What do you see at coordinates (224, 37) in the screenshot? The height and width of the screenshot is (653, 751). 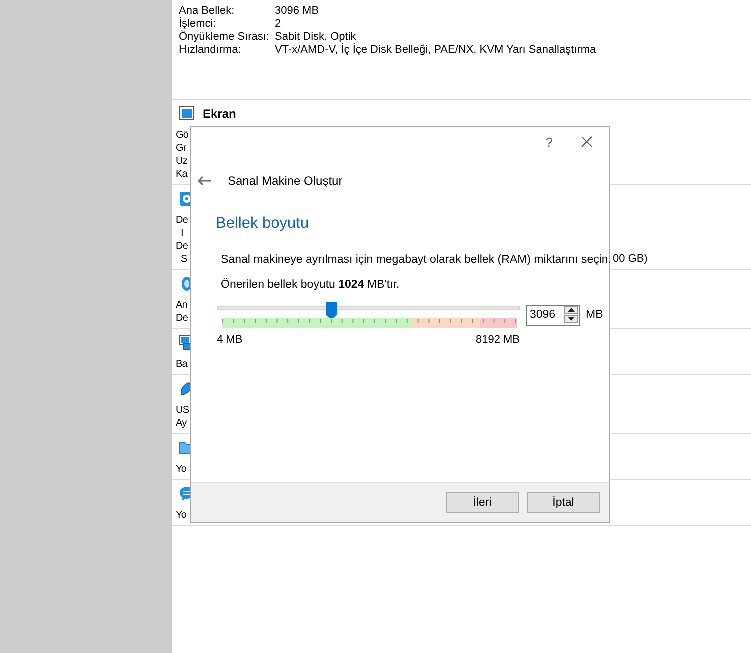 I see `field-label: Önyükleme Sırası:` at bounding box center [224, 37].